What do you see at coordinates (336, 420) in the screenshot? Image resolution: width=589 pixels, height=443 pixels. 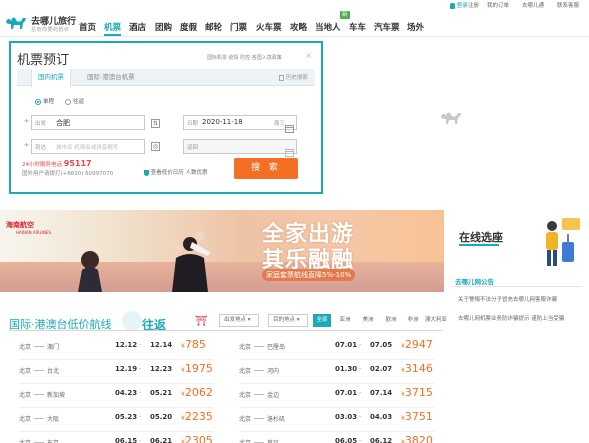 I see `route-row: 北京 洛杉矶 03.03- 04.03 ¥3751` at bounding box center [336, 420].